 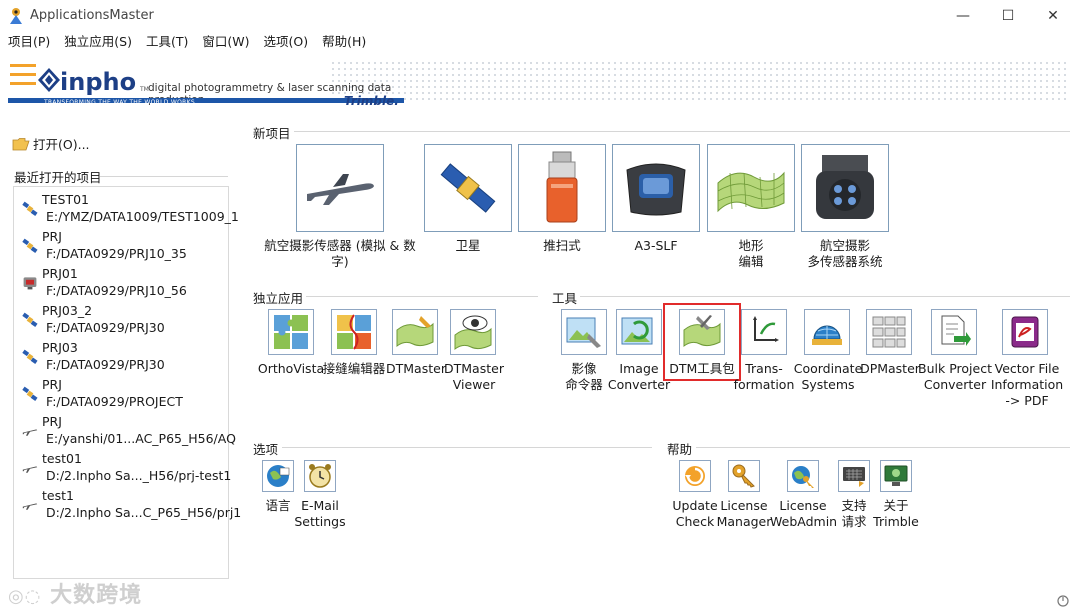 I want to click on seam-editor-icon, so click(x=354, y=332).